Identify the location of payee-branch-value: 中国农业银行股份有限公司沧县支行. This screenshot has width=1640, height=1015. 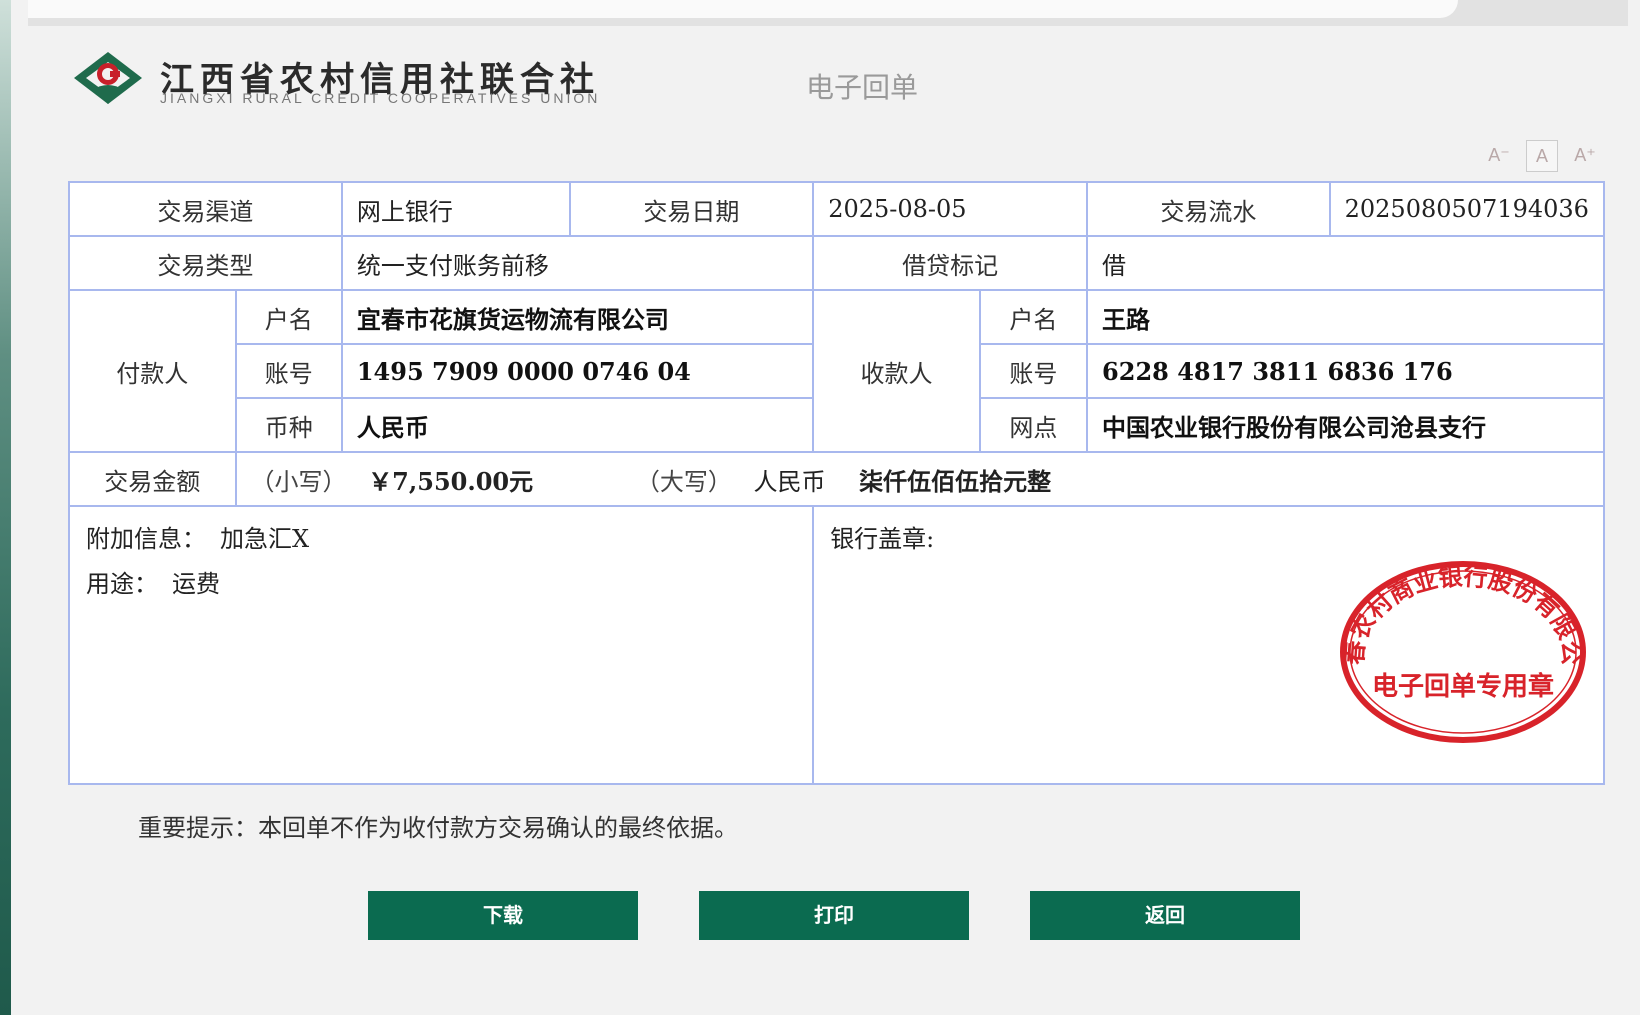
(1345, 425).